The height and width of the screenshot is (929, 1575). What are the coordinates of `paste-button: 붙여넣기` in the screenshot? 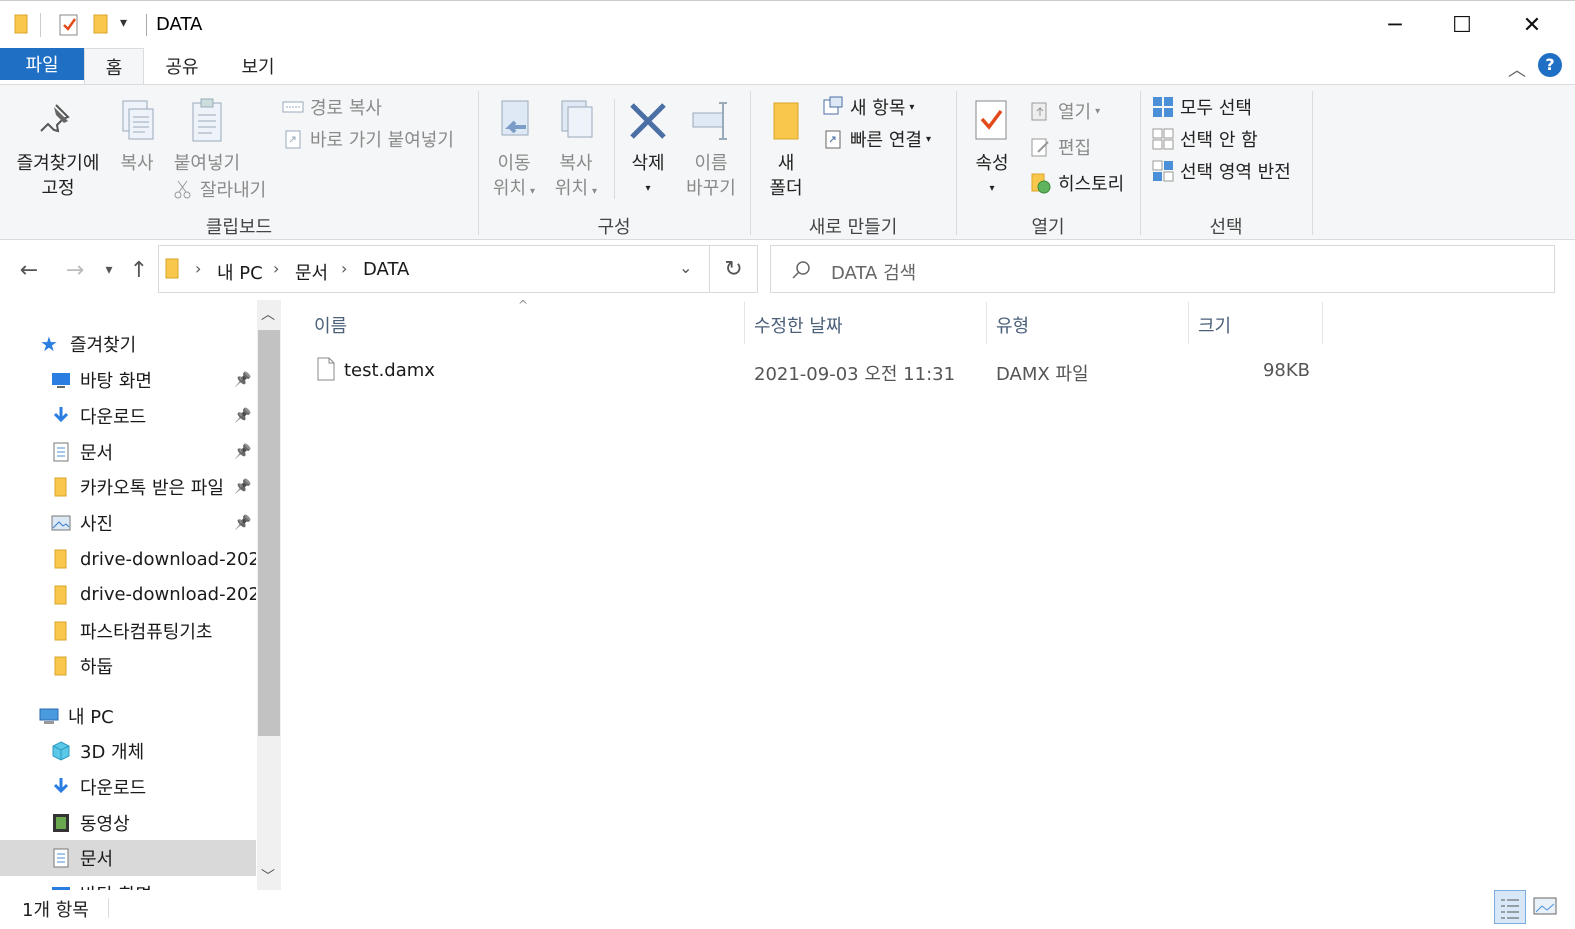 It's located at (207, 136).